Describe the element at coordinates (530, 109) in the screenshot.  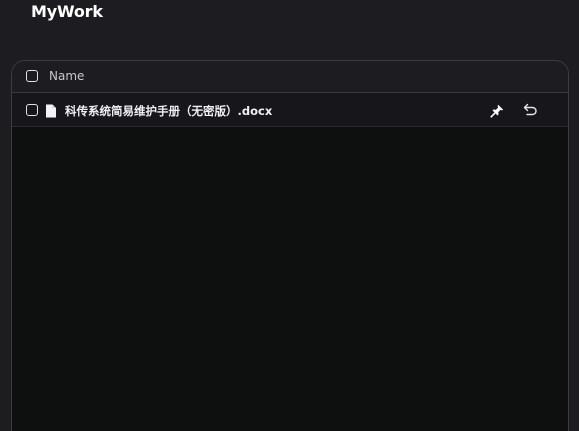
I see `undo-icon` at that location.